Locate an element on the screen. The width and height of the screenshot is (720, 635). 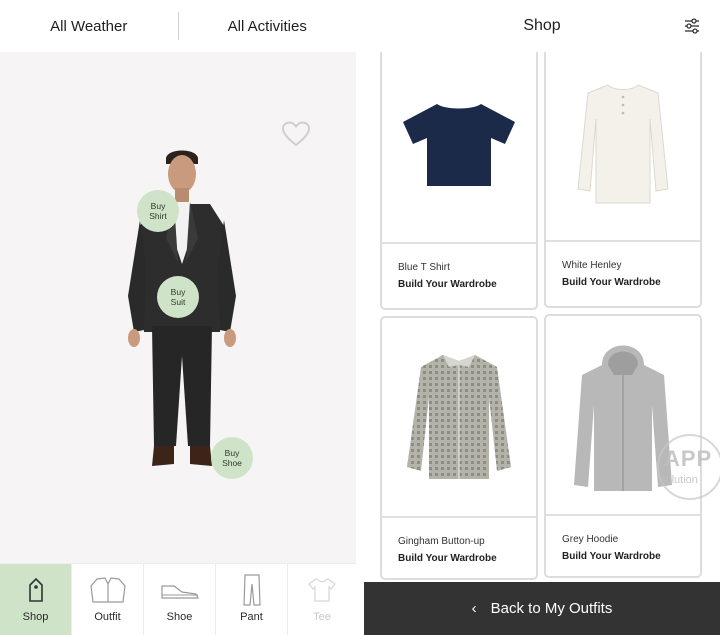
henley-image is located at coordinates (623, 144).